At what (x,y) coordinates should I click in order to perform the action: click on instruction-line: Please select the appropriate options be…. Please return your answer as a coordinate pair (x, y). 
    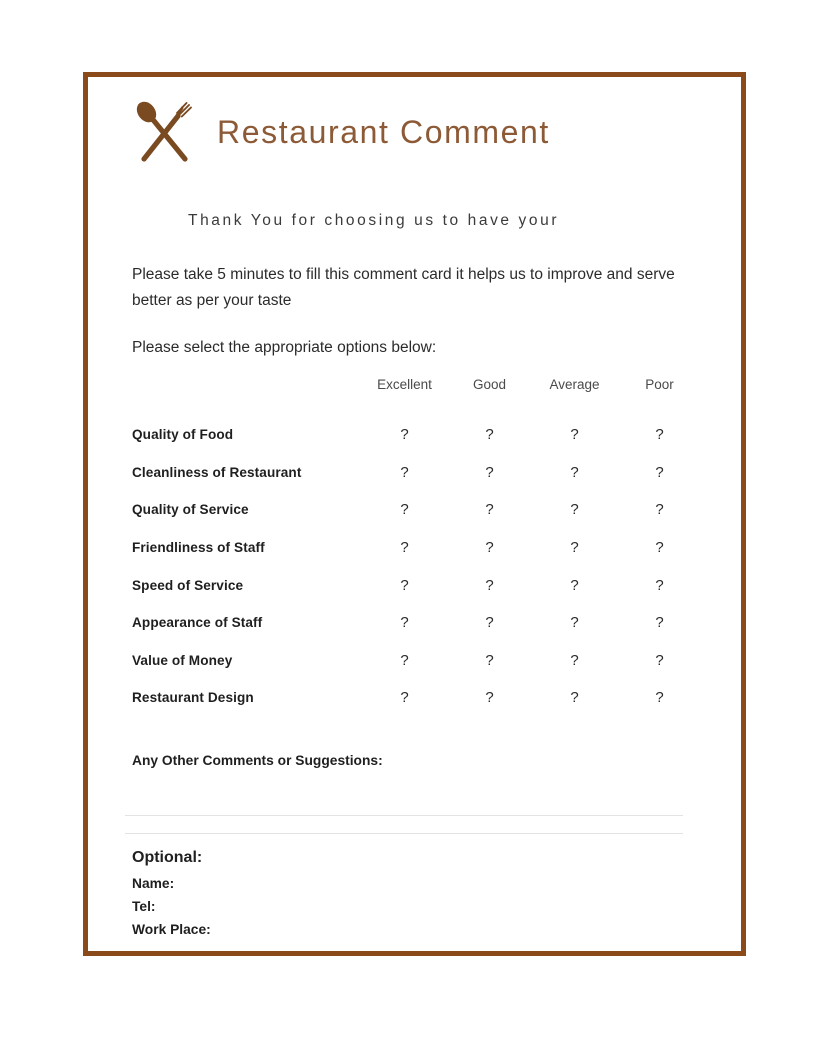
    Looking at the image, I should click on (284, 347).